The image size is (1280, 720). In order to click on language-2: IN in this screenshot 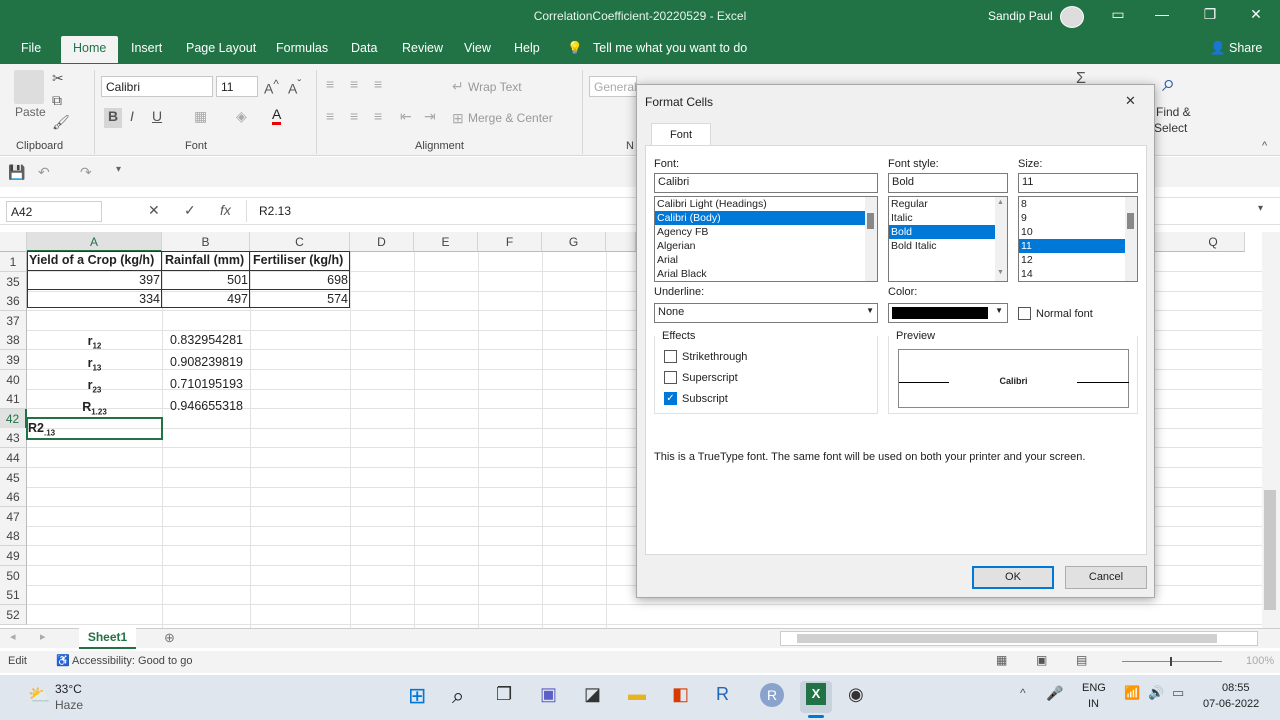, I will do `click(1093, 704)`.